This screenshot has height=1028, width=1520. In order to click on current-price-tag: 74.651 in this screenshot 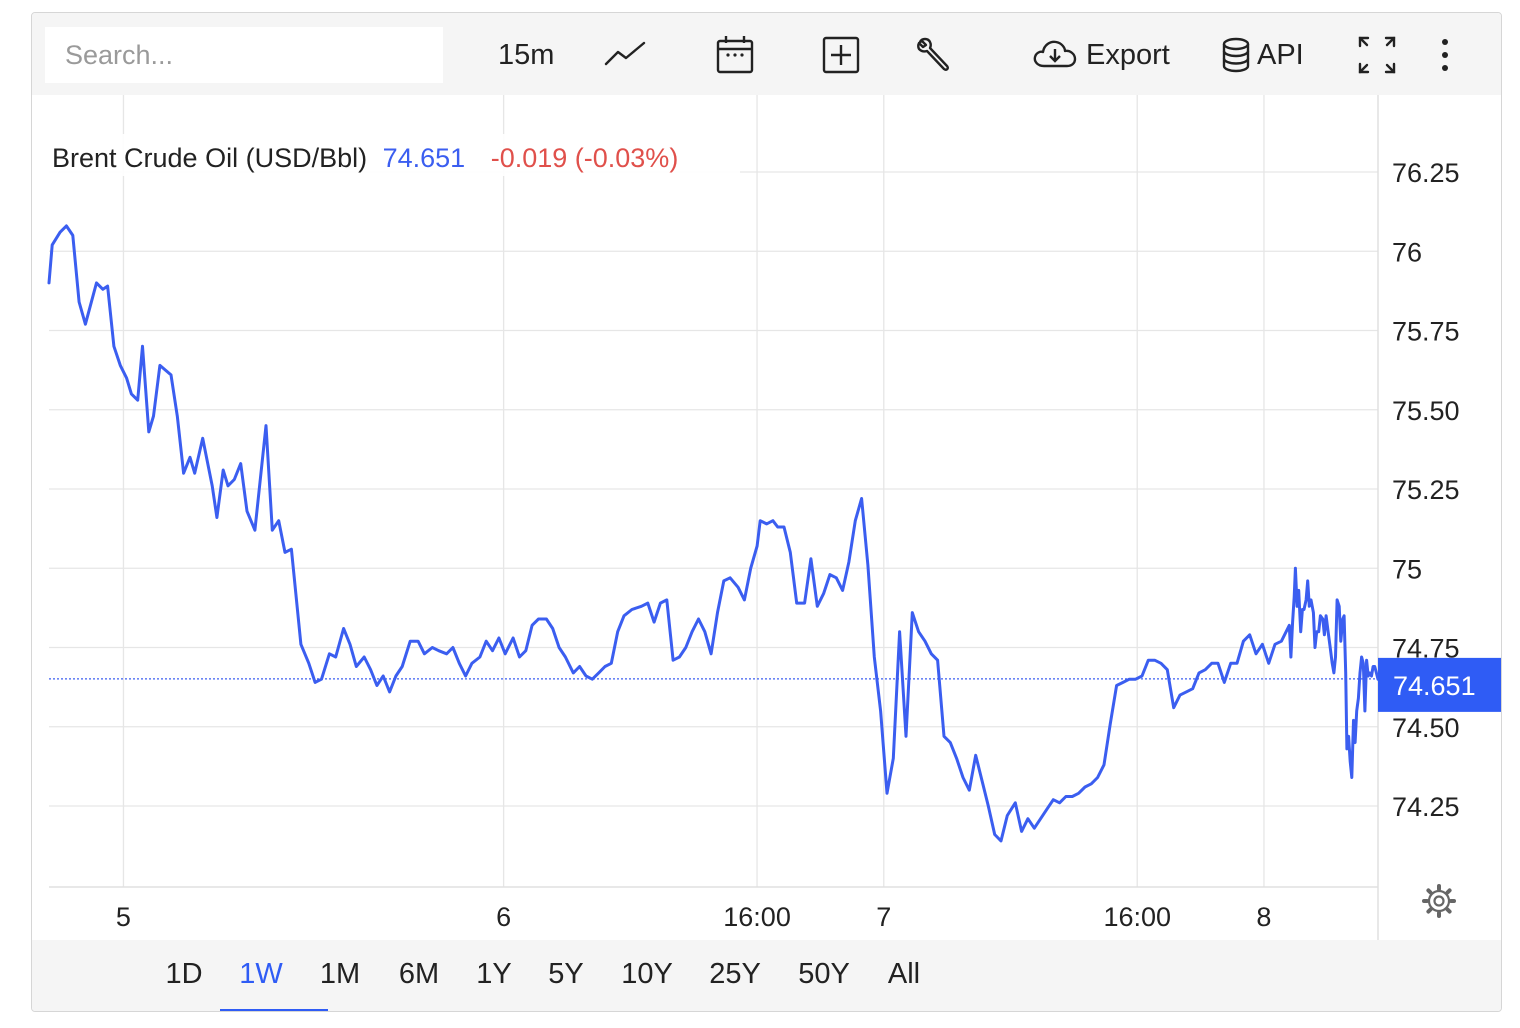, I will do `click(1439, 684)`.